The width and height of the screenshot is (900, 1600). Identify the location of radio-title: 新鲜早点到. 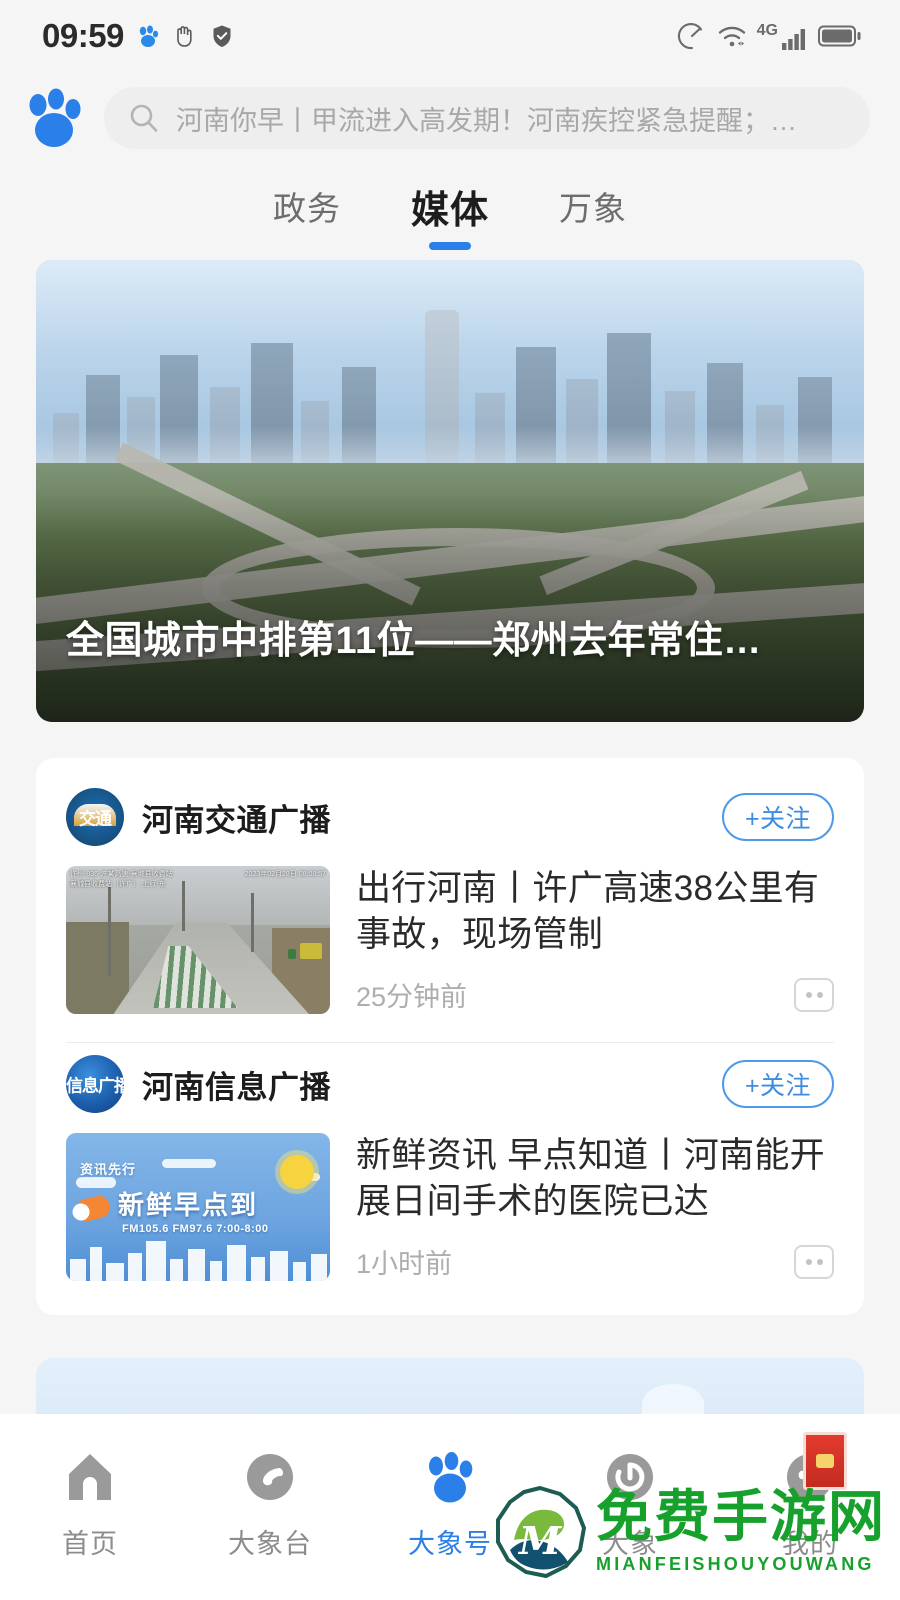
(188, 1205).